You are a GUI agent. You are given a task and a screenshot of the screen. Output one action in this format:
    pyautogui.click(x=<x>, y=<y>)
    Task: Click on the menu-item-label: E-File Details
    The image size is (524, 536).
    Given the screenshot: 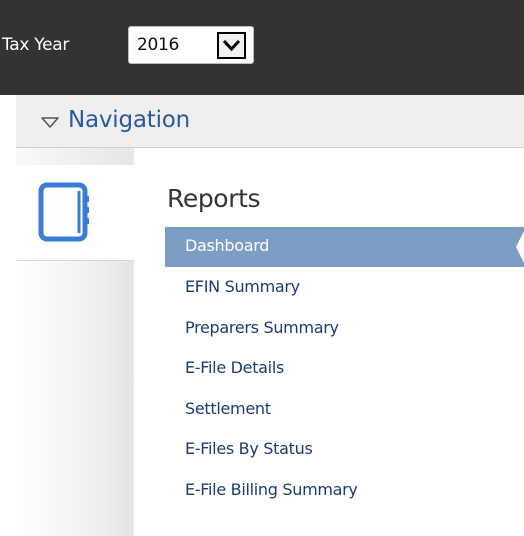 What is the action you would take?
    pyautogui.click(x=235, y=367)
    